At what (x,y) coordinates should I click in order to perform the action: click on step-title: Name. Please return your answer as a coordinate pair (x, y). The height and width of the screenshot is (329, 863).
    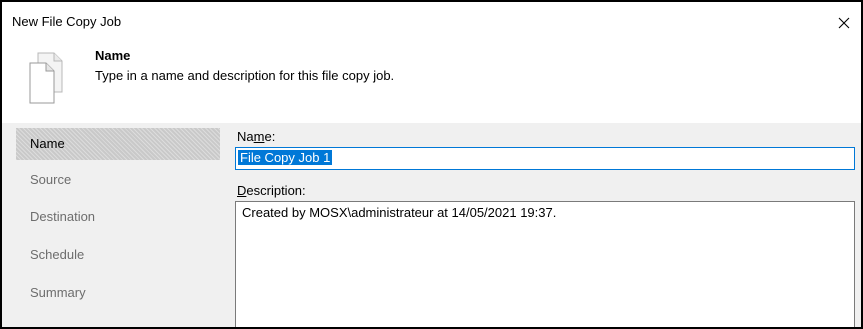
    Looking at the image, I should click on (113, 55).